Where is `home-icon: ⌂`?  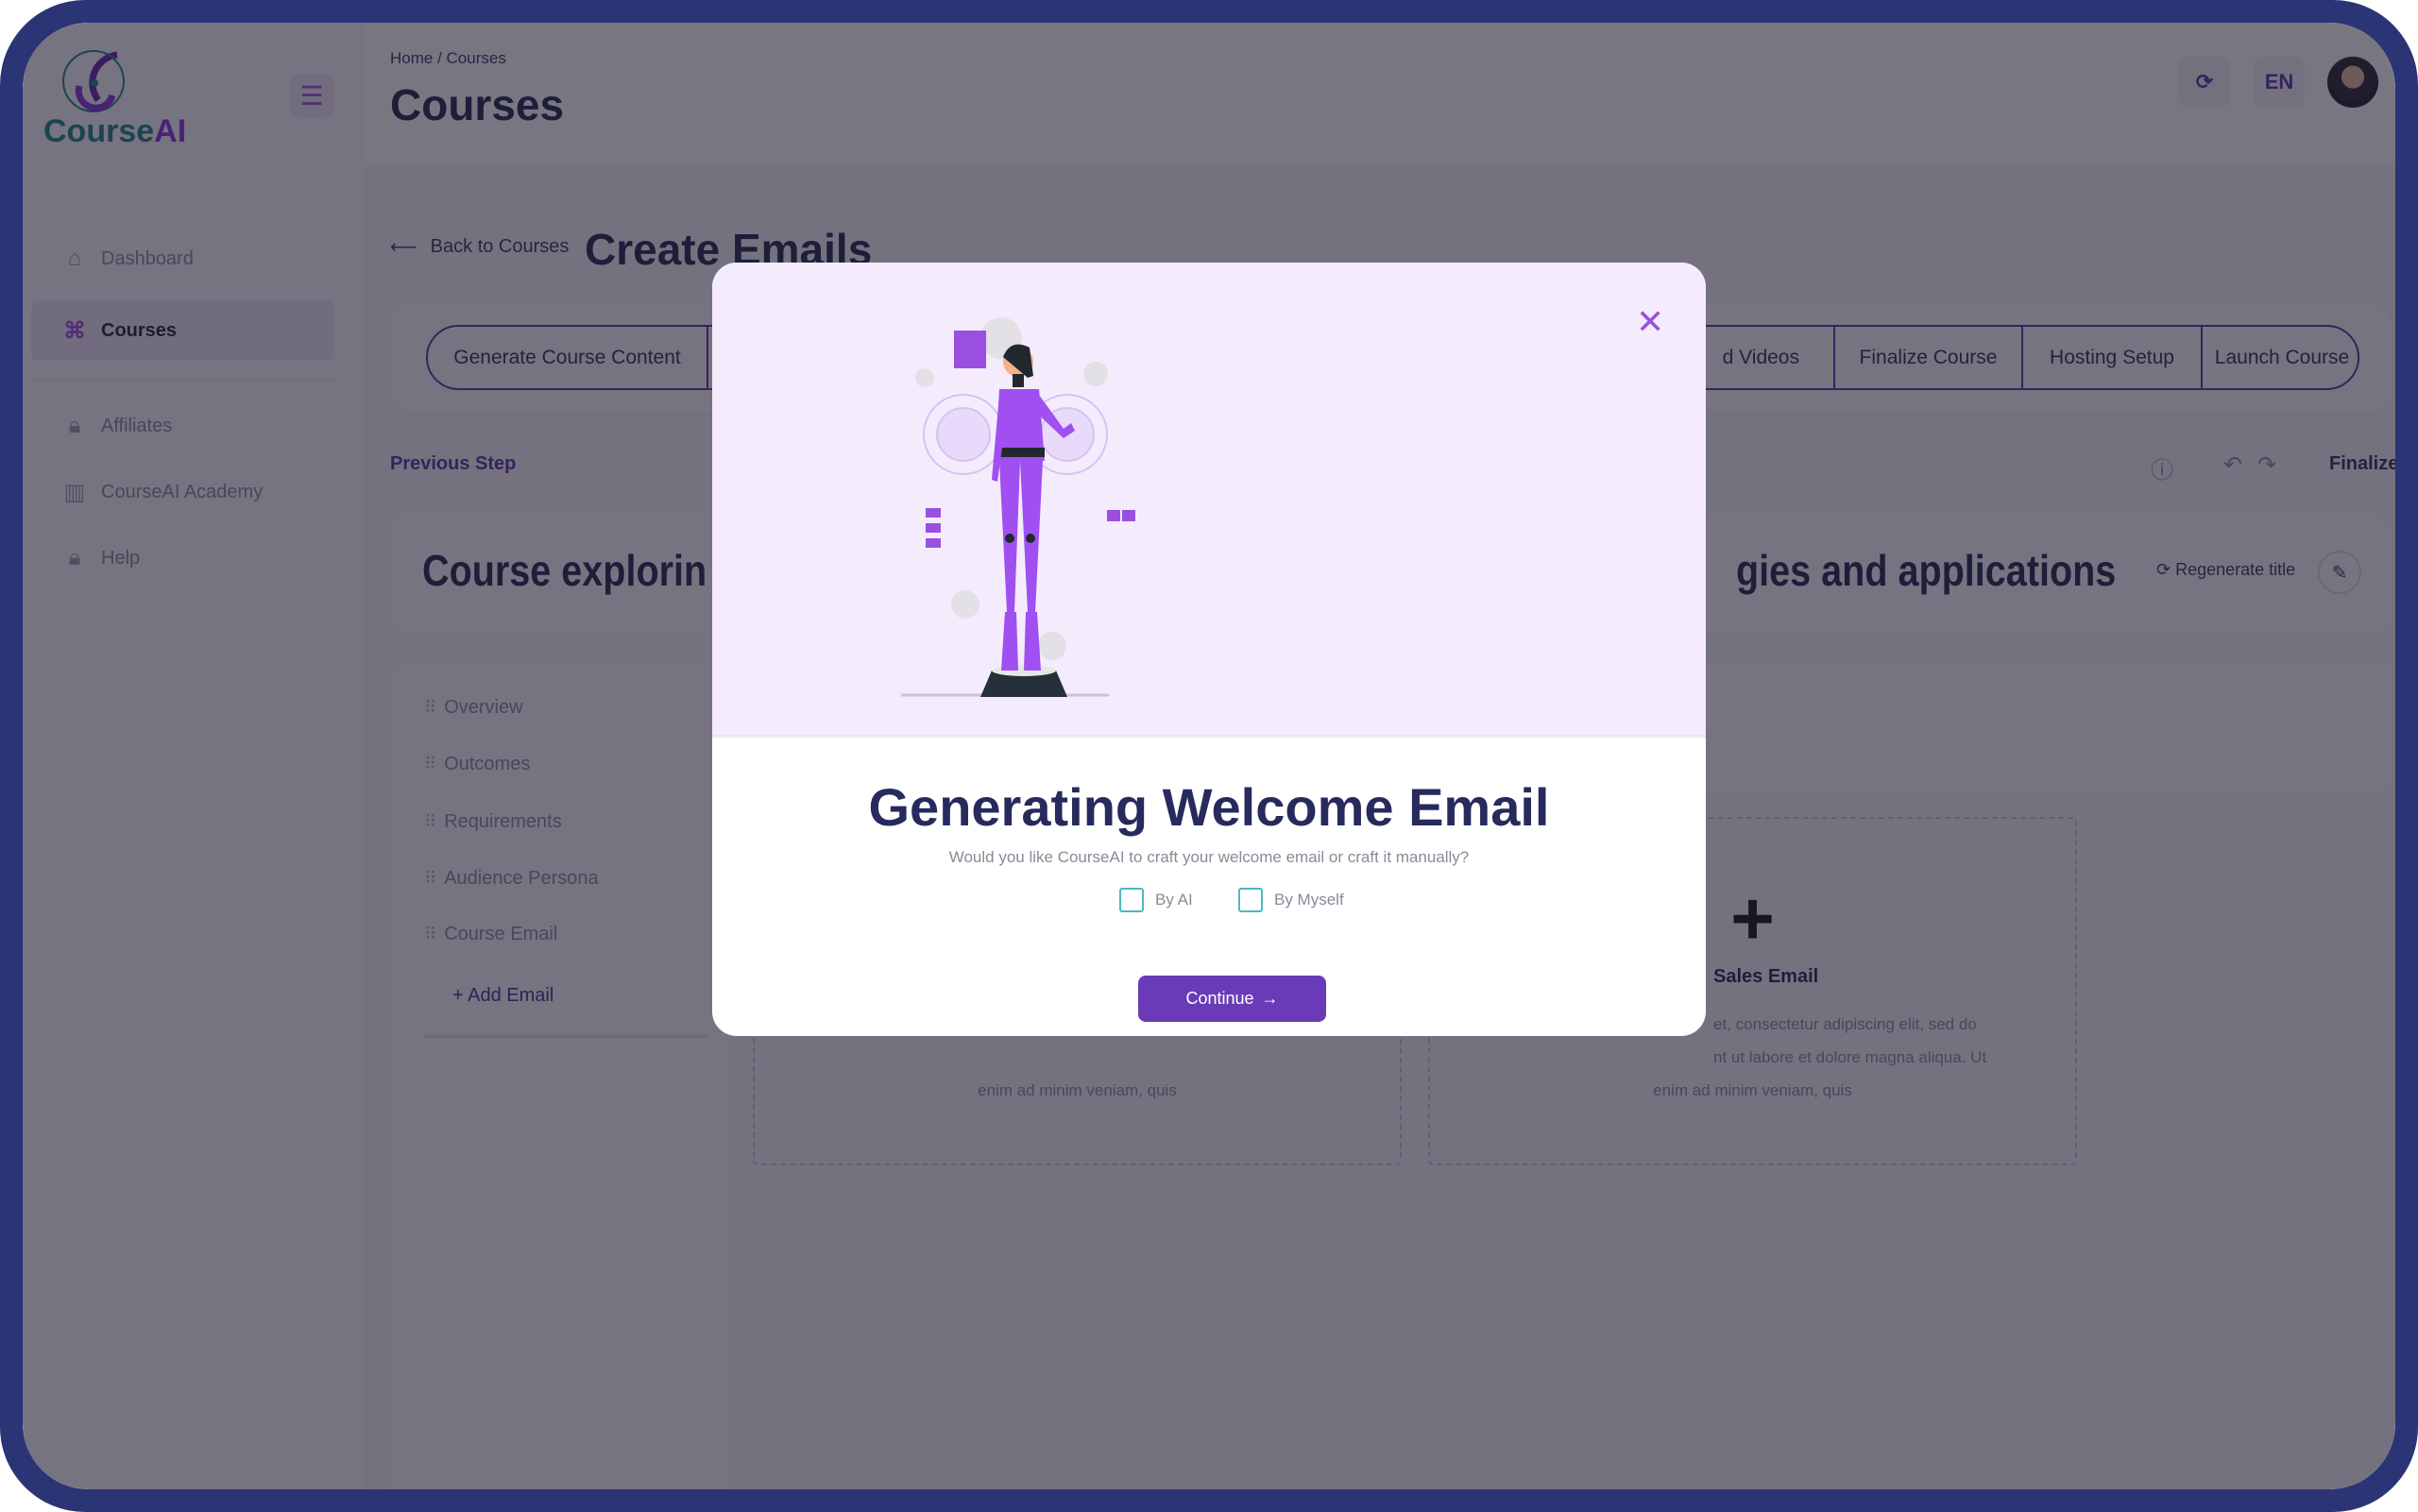 home-icon: ⌂ is located at coordinates (75, 258).